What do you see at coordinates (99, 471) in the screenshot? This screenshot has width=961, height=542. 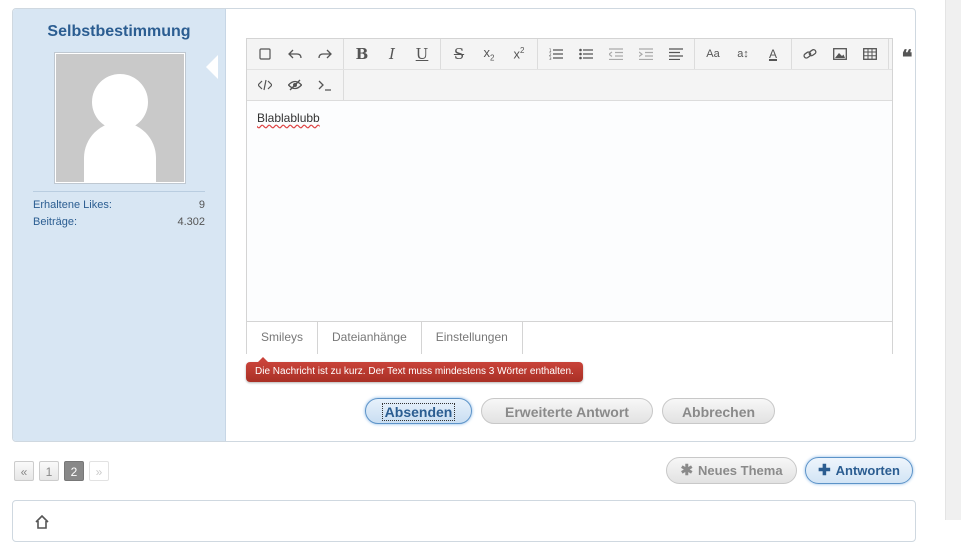 I see `pagination-next: »` at bounding box center [99, 471].